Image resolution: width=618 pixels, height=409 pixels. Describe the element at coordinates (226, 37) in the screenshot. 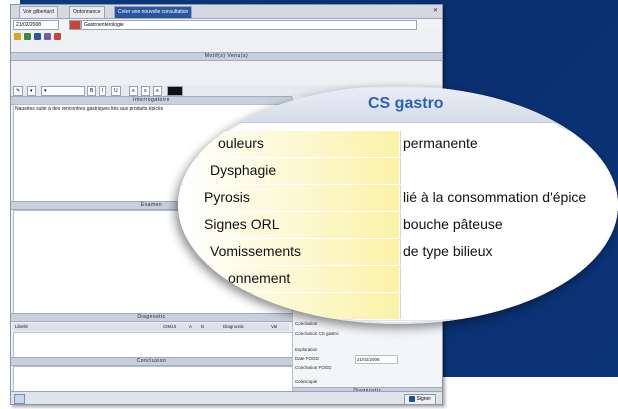

I see `toolbar` at that location.